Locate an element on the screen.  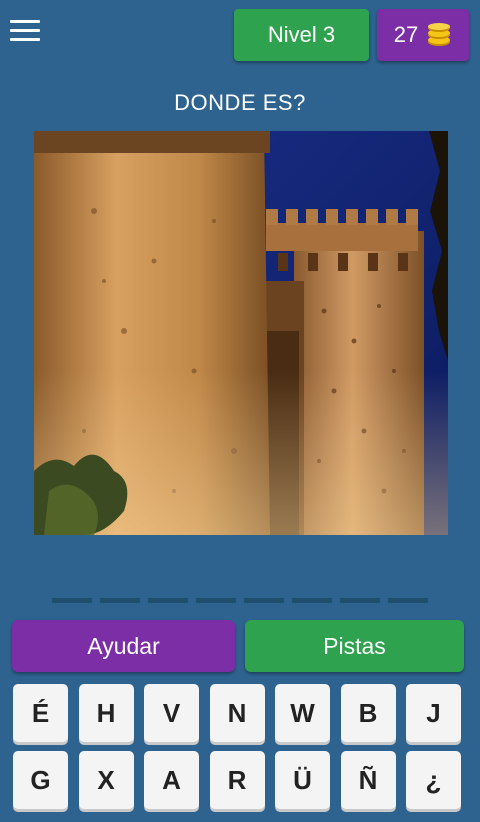
hints-button: Pistas is located at coordinates (354, 646).